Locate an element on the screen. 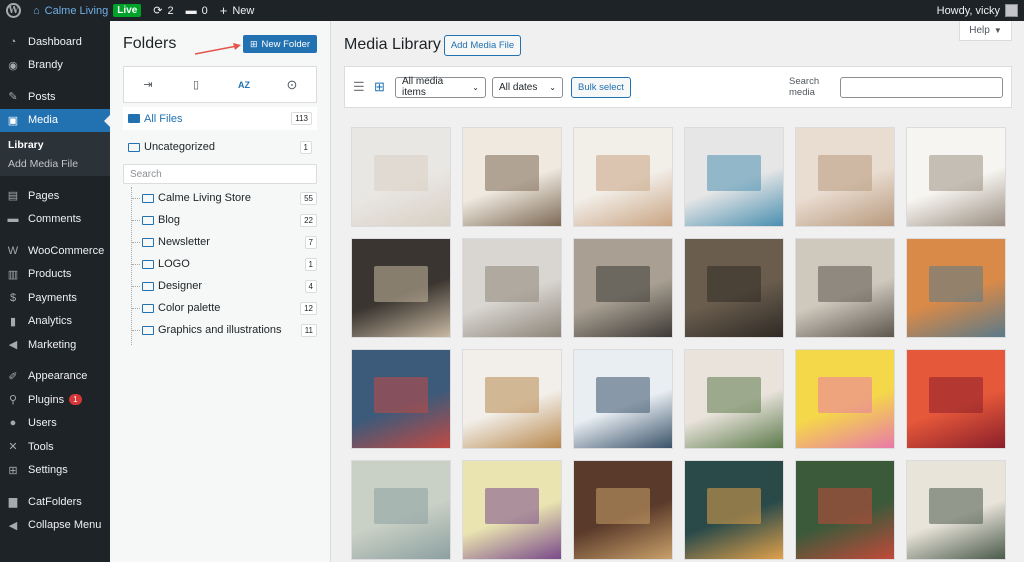 This screenshot has width=1024, height=562. sidebar-item-appearance: ✐ Appearance is located at coordinates (55, 377).